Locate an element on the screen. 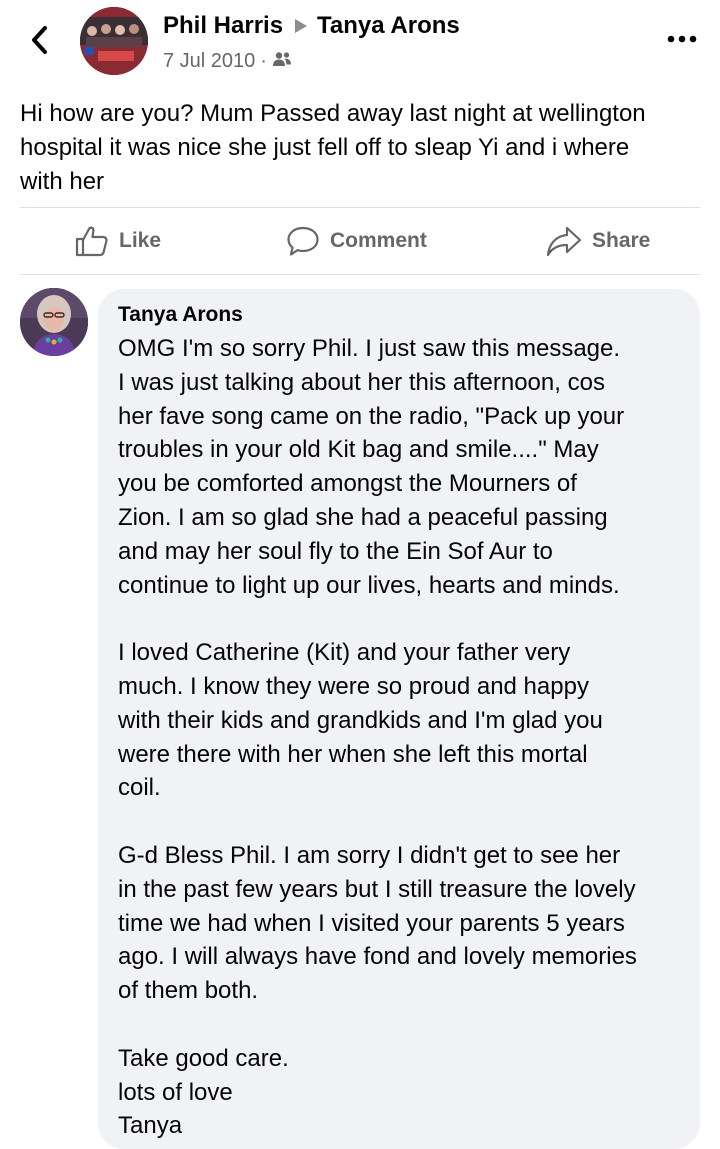 The image size is (720, 1149). action-bar: Like Comment Share is located at coordinates (360, 241).